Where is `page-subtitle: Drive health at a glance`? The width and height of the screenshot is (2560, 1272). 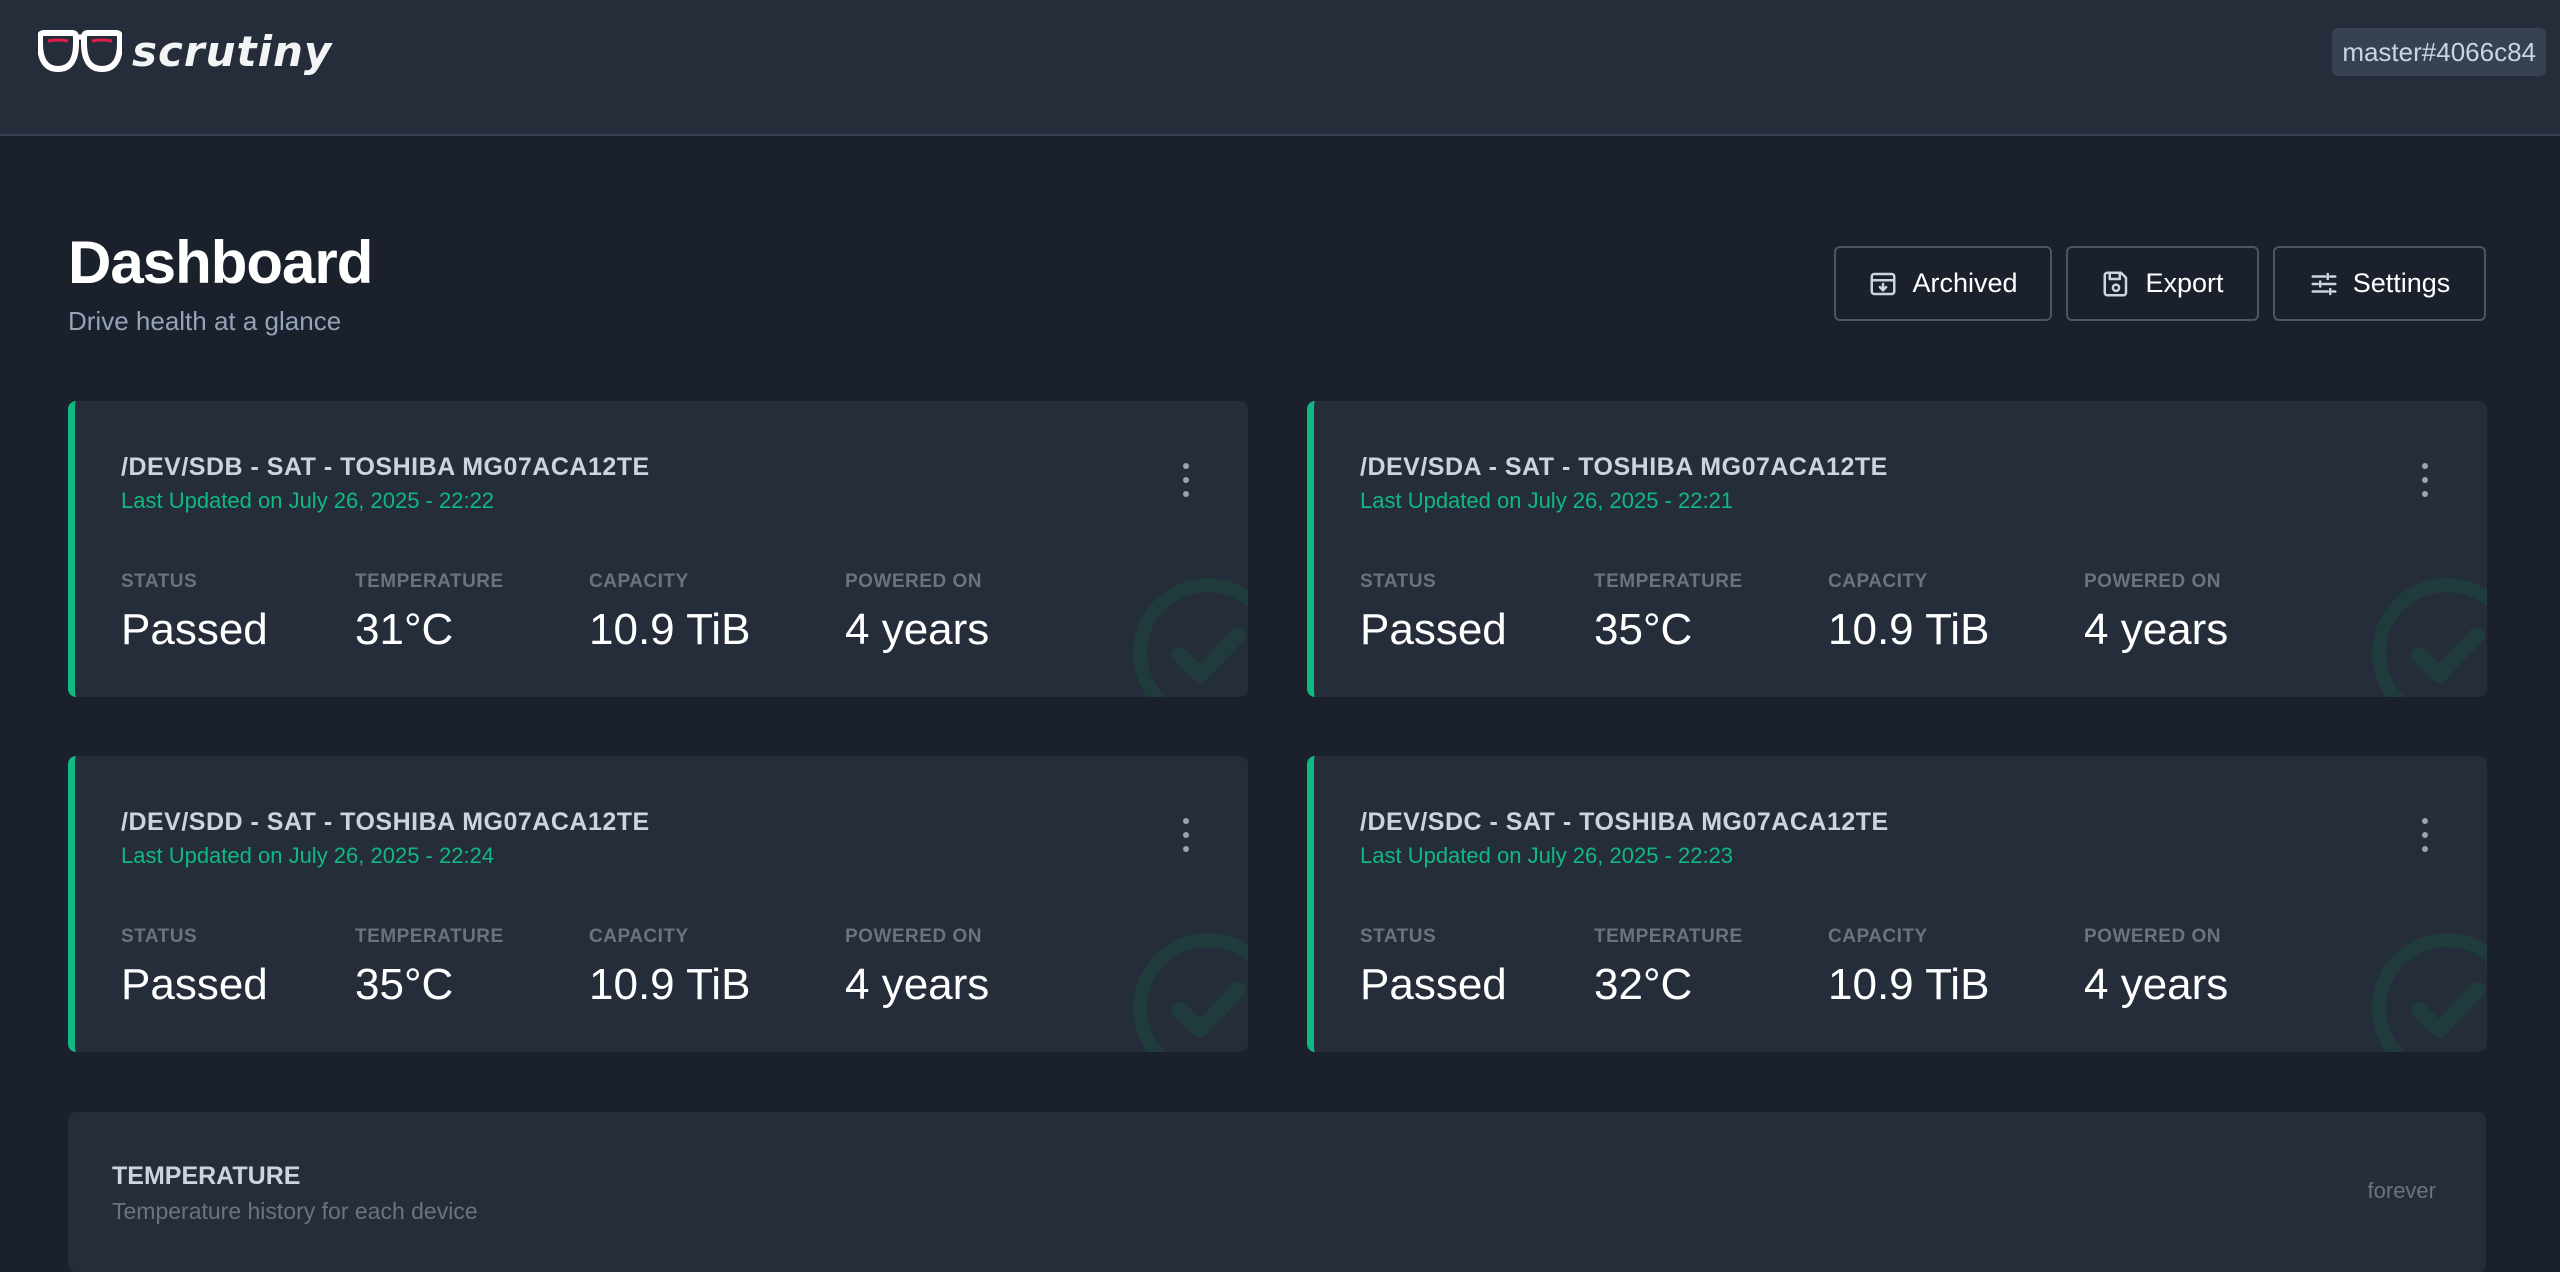
page-subtitle: Drive health at a glance is located at coordinates (205, 321).